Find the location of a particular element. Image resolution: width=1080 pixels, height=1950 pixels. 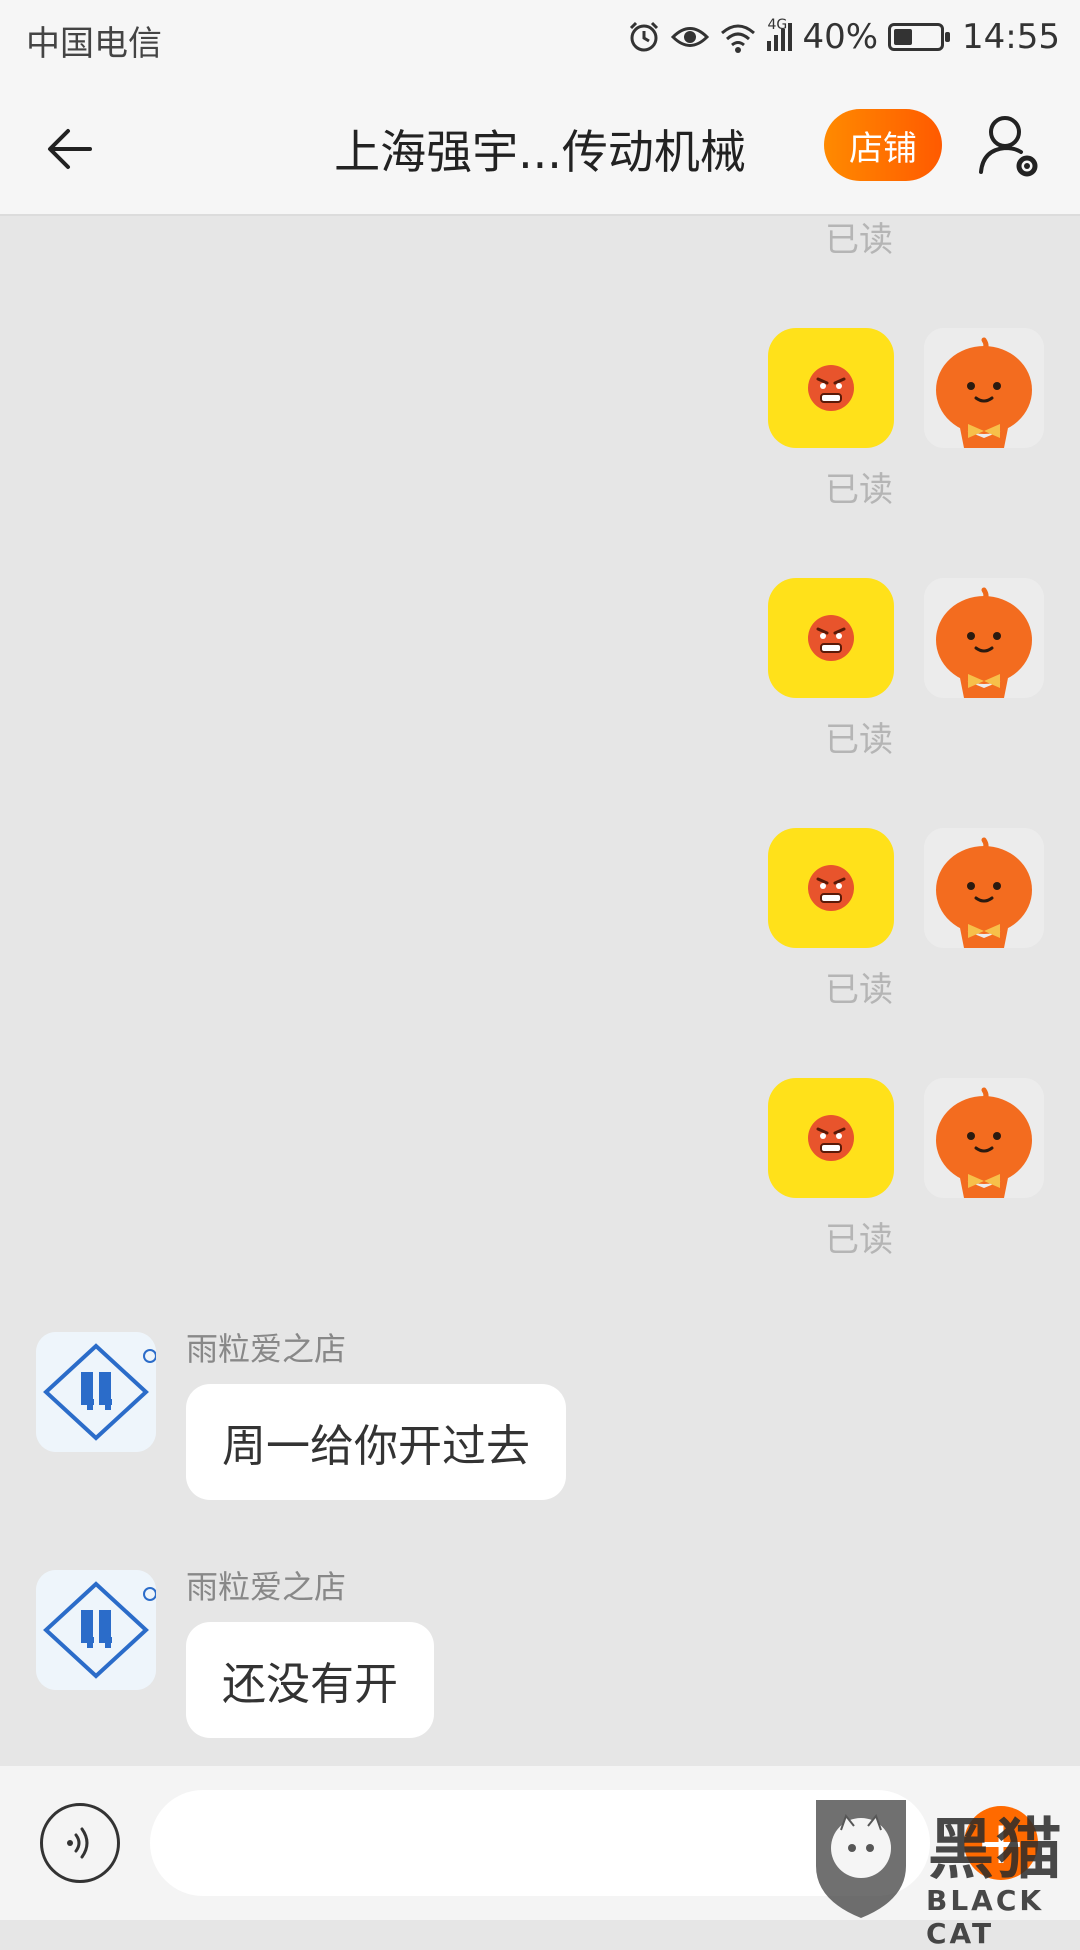

watermark-title: 黑猫 is located at coordinates (996, 1849).